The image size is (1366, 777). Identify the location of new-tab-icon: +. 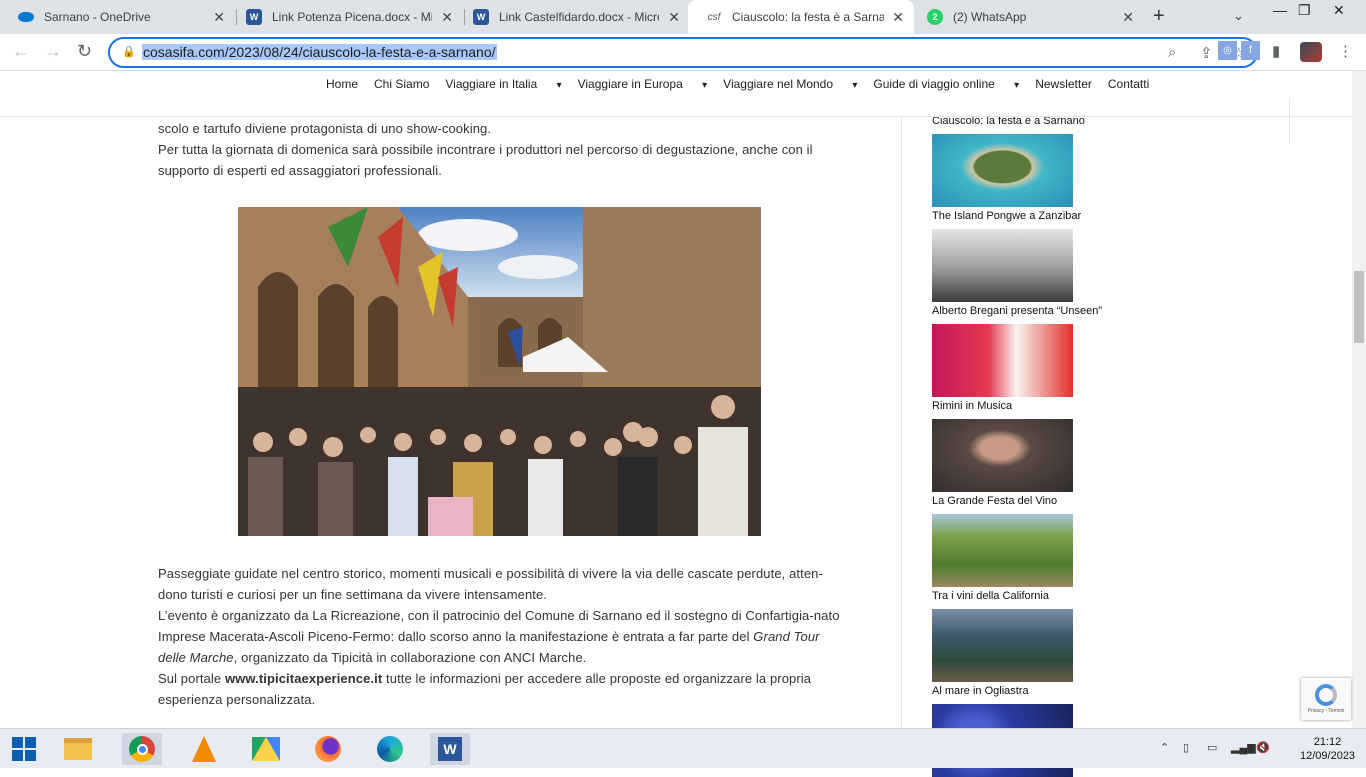
(1159, 16).